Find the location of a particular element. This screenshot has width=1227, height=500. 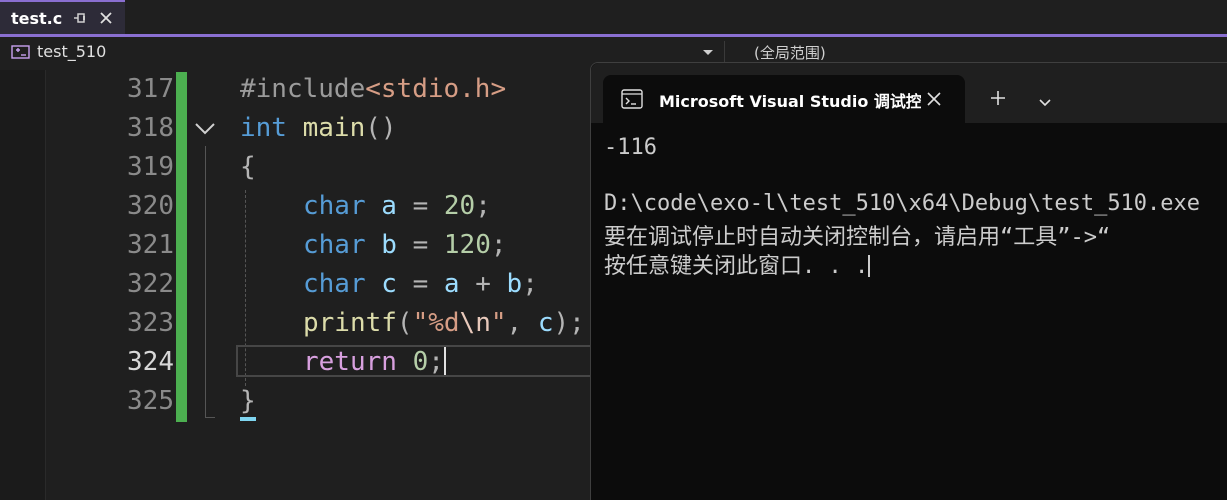

line-number: 319 is located at coordinates (150, 167).